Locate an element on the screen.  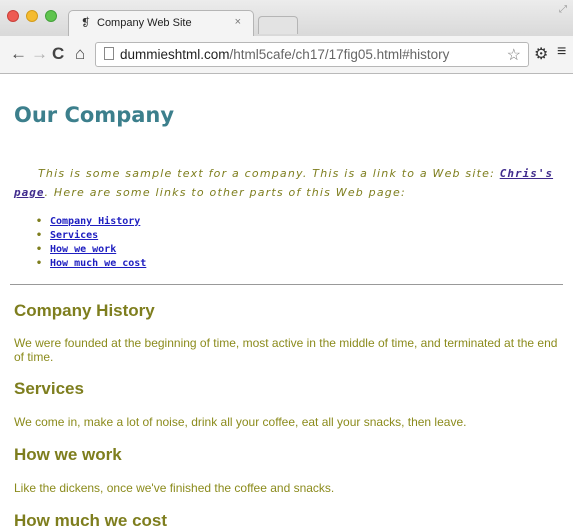
page-icon is located at coordinates (109, 53).